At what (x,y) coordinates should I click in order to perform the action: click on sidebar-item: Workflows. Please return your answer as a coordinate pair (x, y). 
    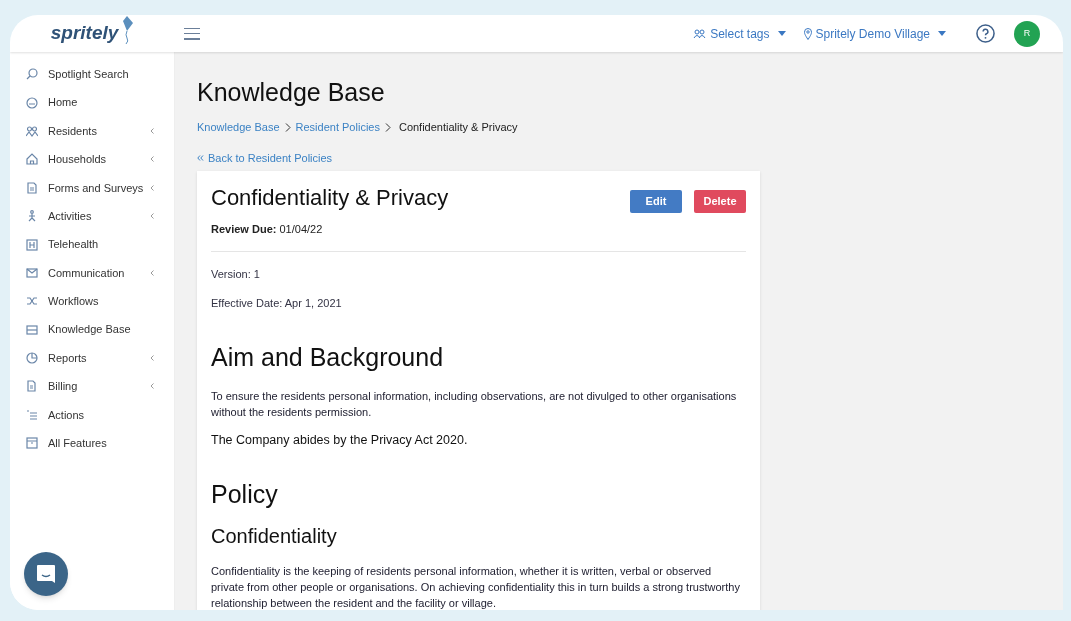
    Looking at the image, I should click on (100, 301).